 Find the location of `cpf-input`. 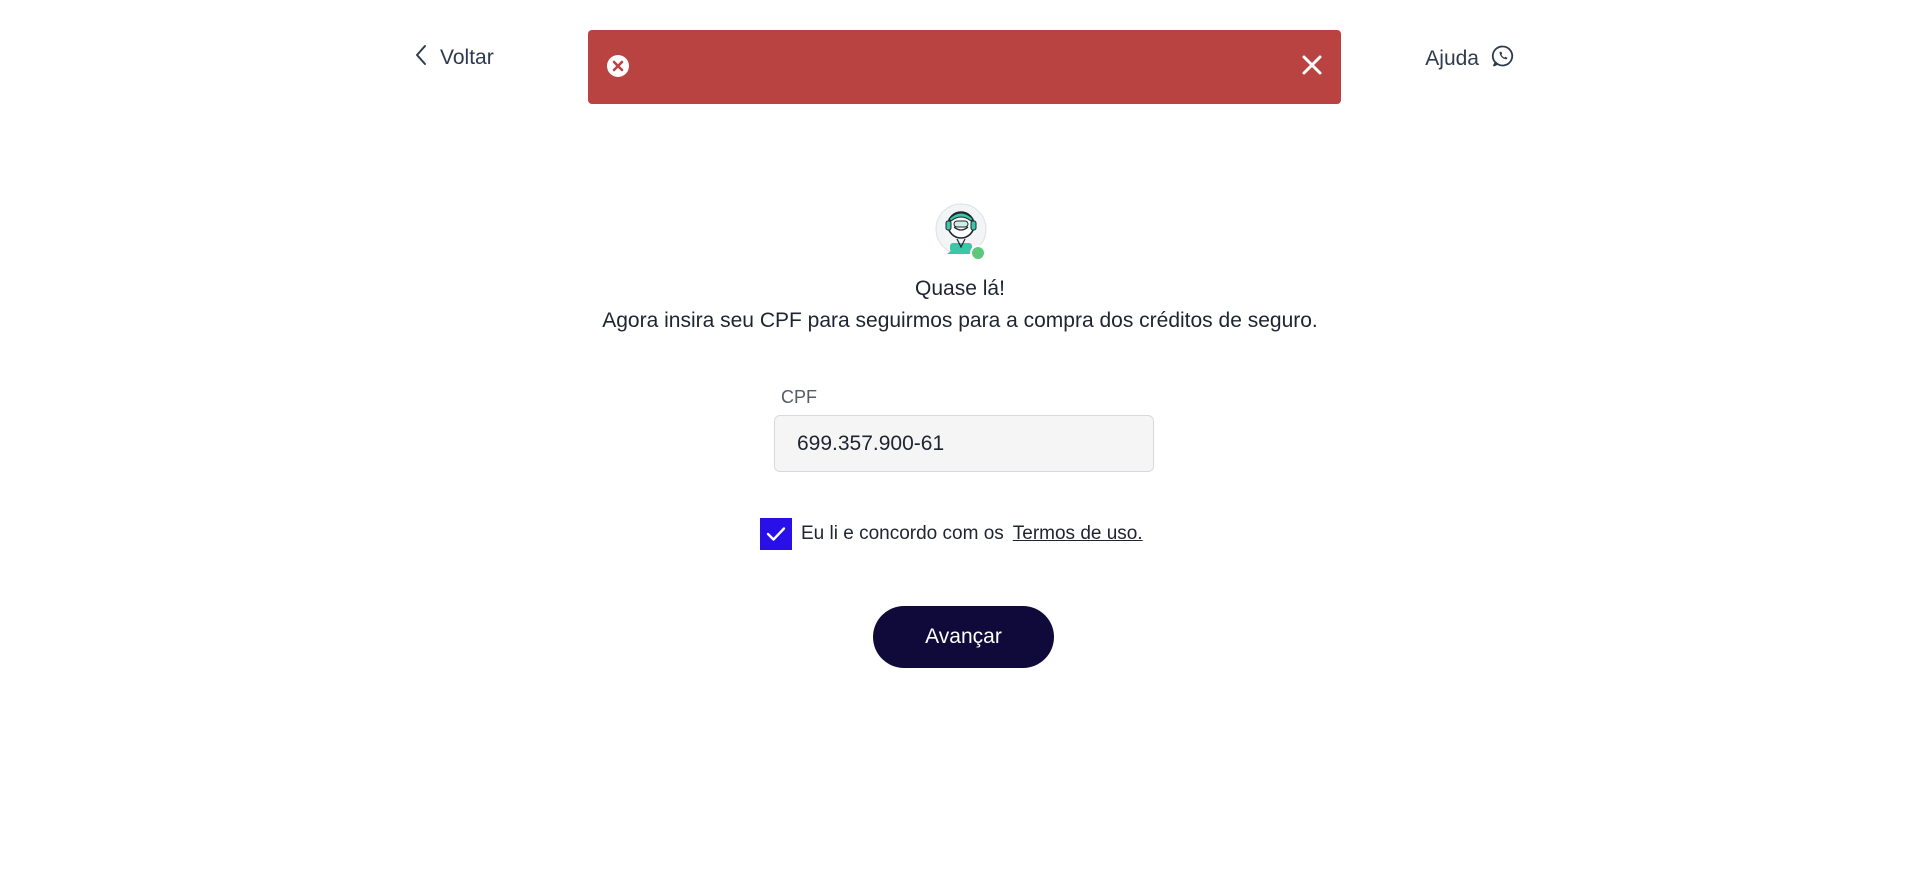

cpf-input is located at coordinates (964, 443).